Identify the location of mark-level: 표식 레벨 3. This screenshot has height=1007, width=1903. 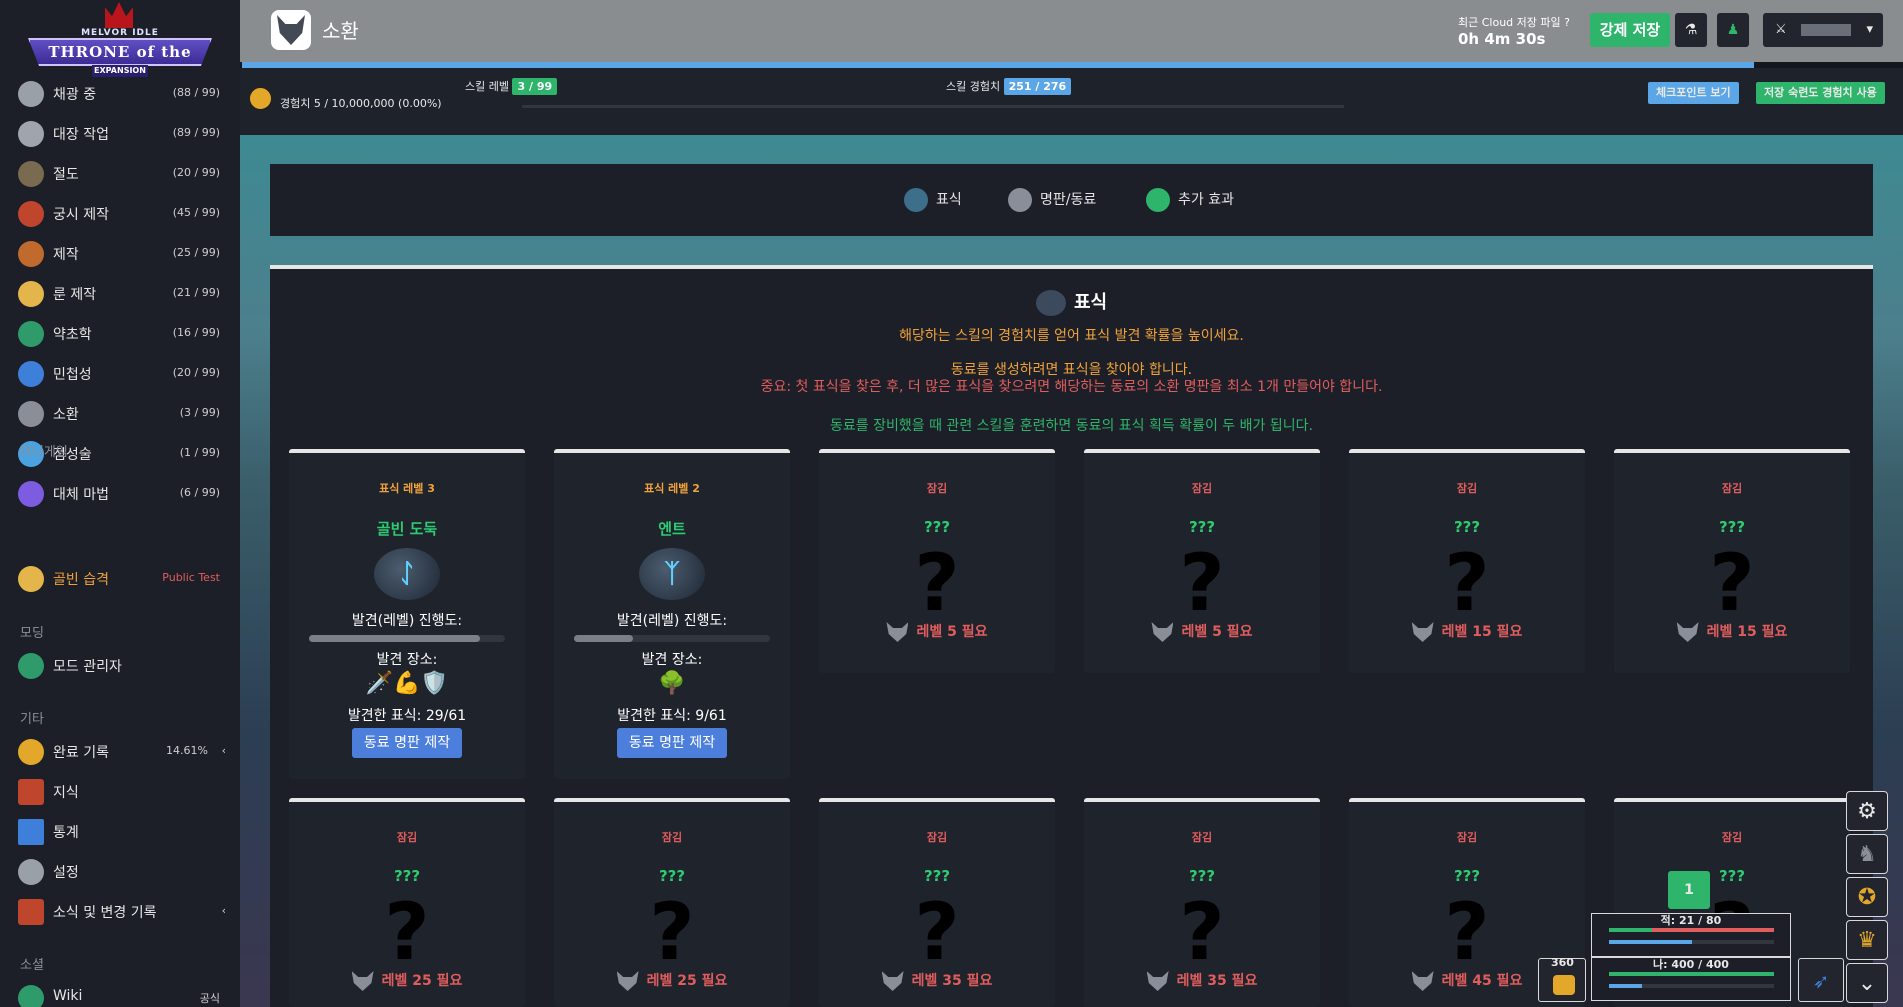
(407, 488).